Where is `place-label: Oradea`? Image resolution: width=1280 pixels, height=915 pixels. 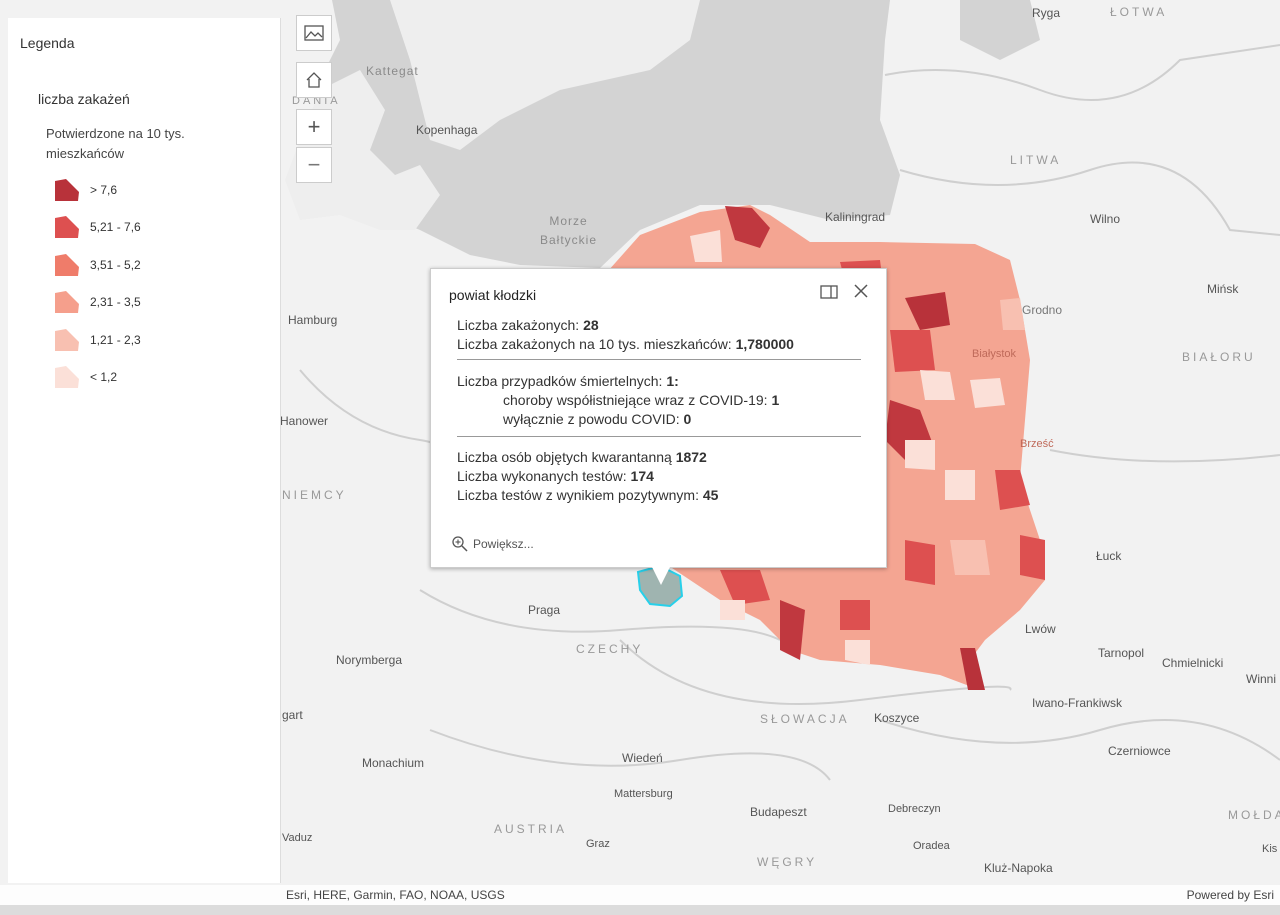
place-label: Oradea is located at coordinates (931, 846).